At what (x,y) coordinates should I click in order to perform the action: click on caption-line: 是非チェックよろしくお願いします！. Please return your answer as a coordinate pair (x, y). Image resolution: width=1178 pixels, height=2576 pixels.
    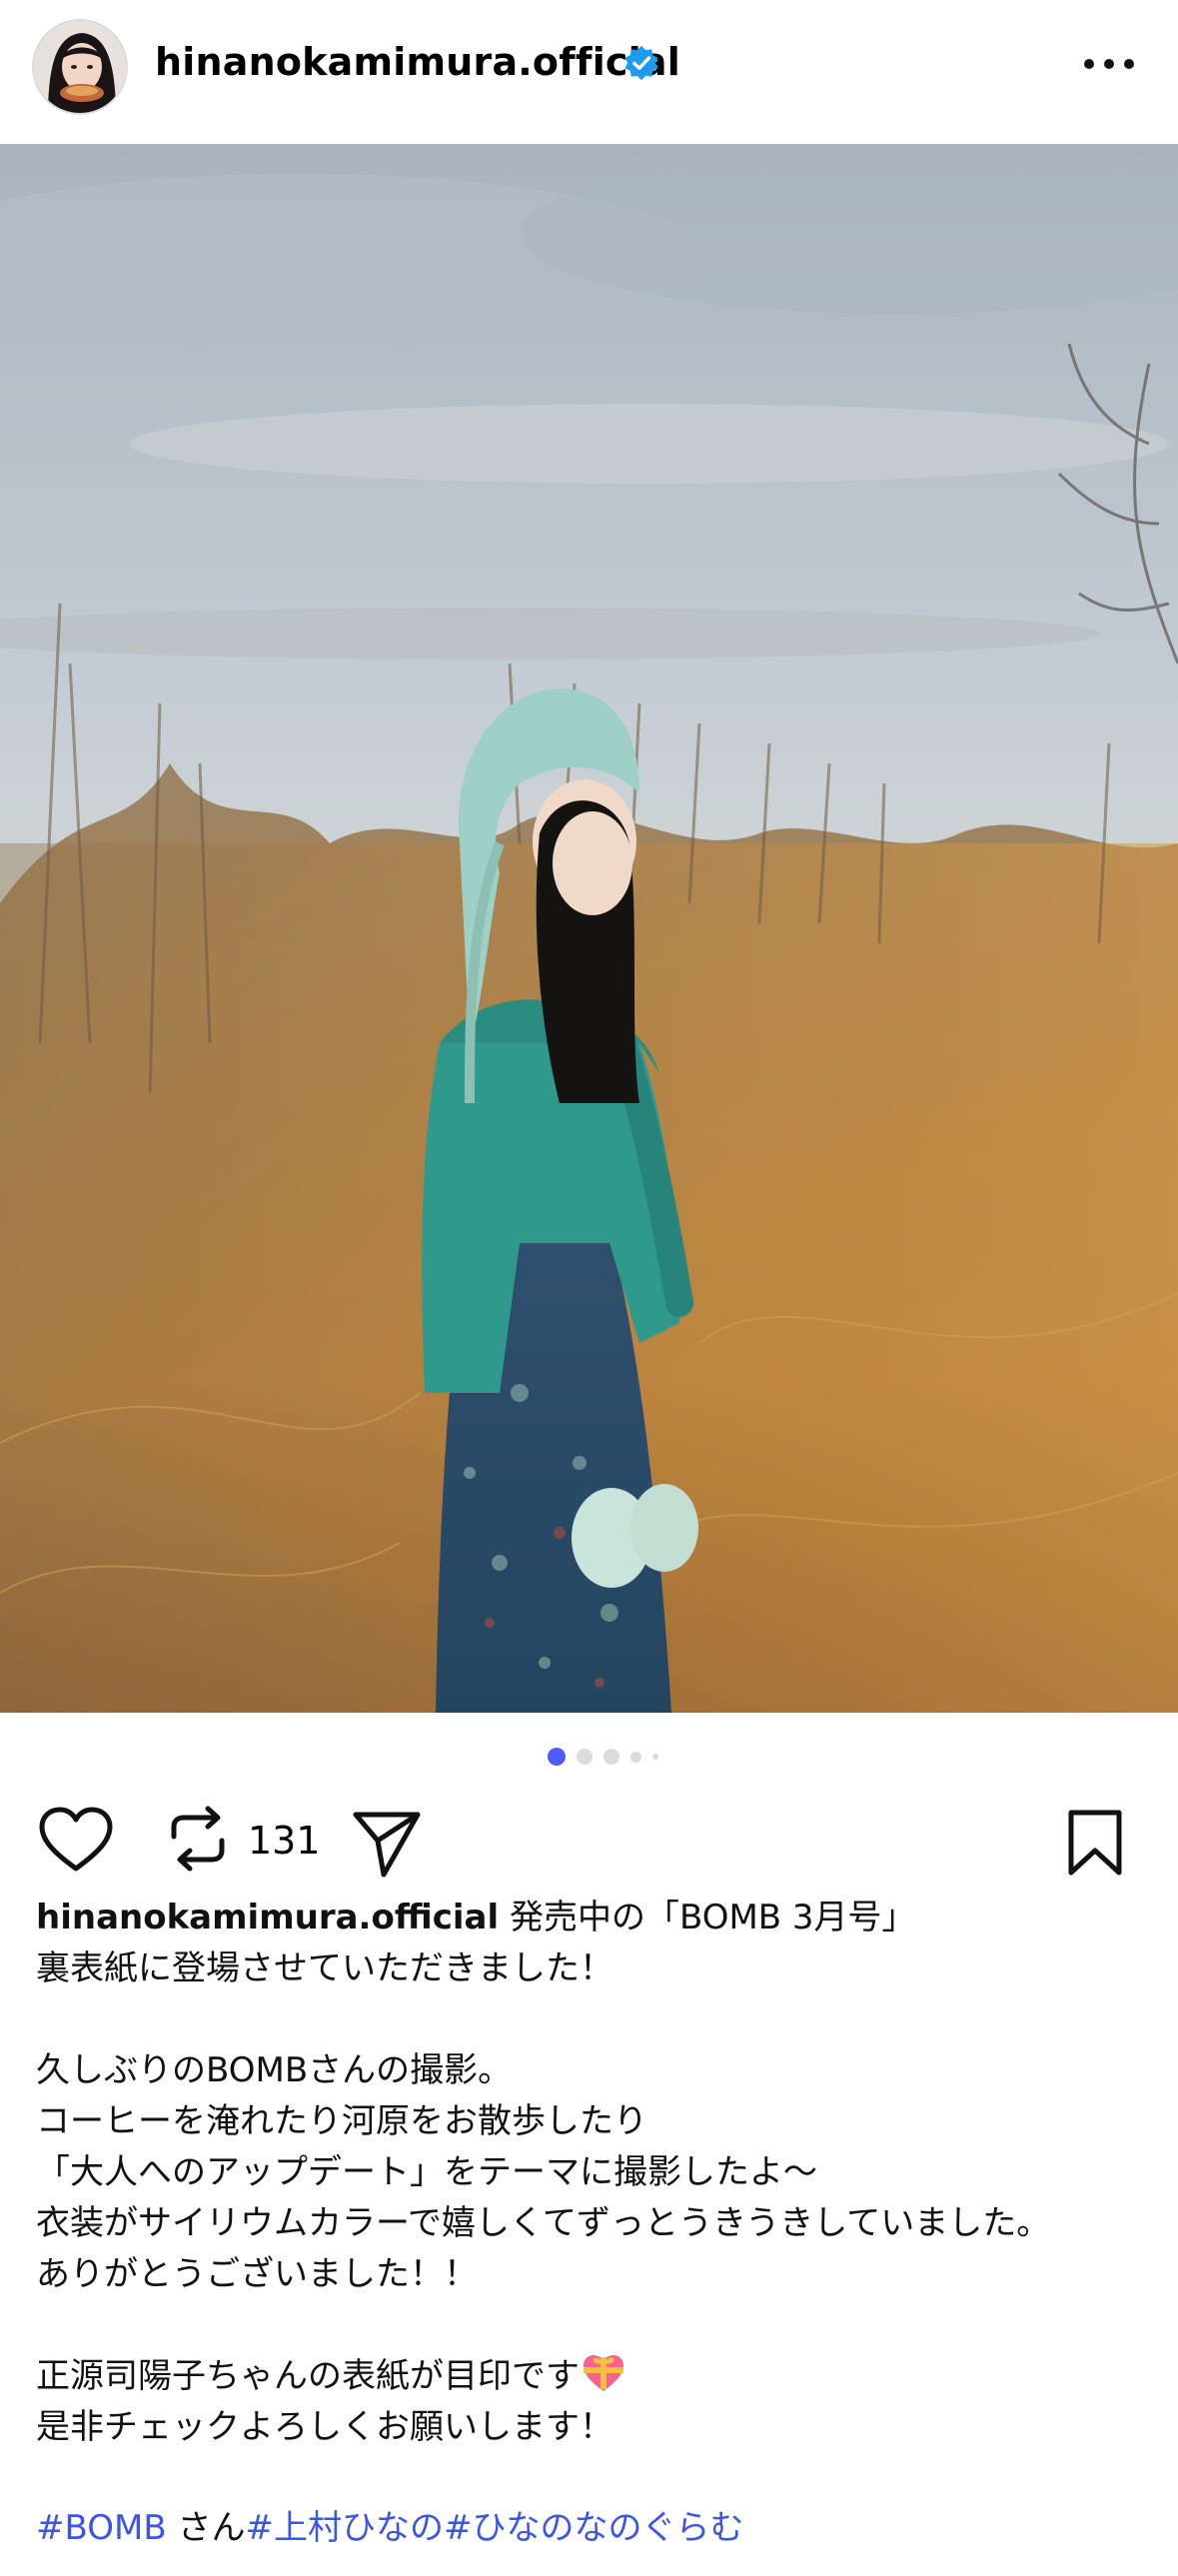
    Looking at the image, I should click on (324, 2427).